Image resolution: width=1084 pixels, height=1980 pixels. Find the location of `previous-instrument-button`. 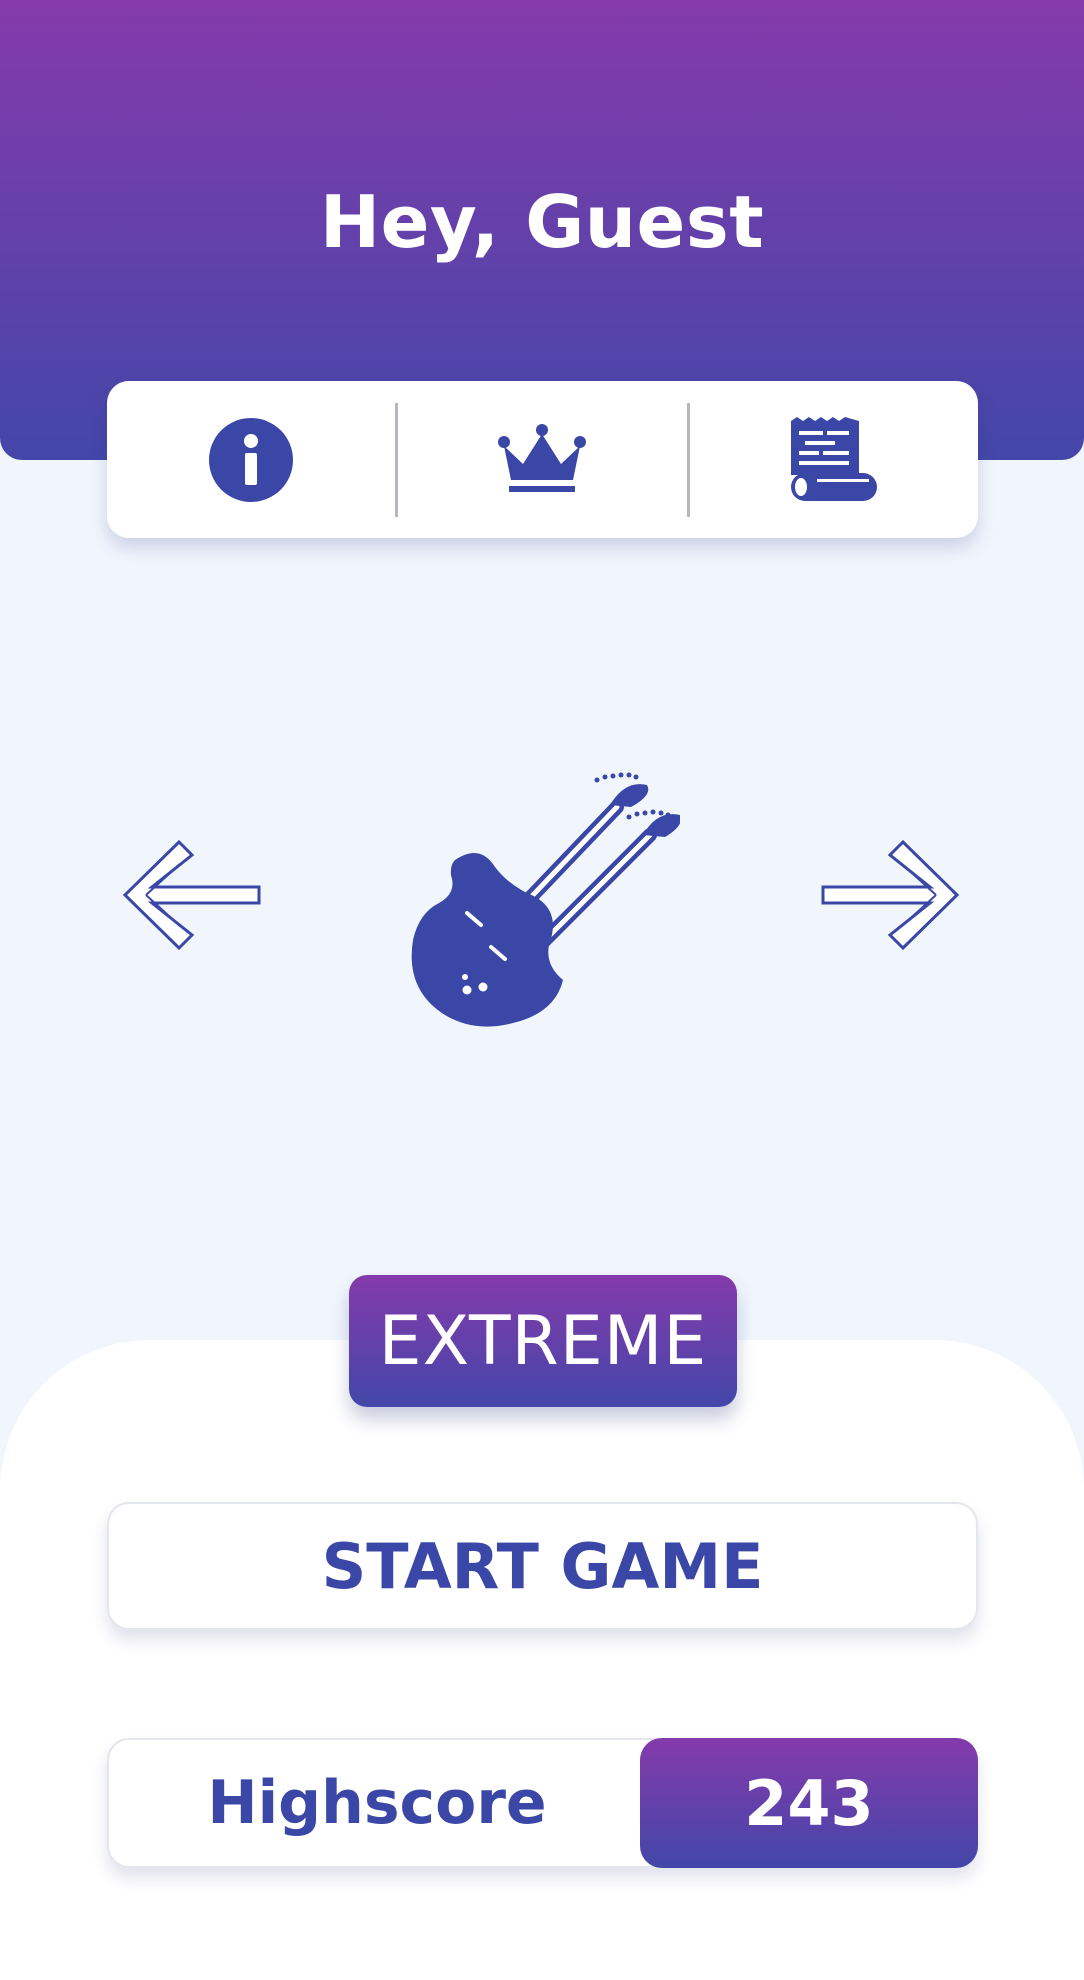

previous-instrument-button is located at coordinates (192, 895).